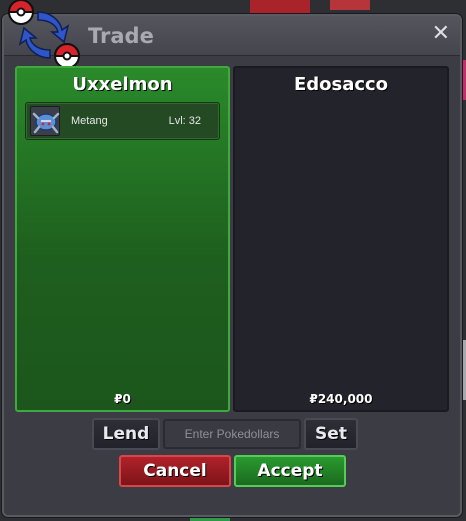 Image resolution: width=466 pixels, height=521 pixels. I want to click on lend-button: Lend, so click(126, 434).